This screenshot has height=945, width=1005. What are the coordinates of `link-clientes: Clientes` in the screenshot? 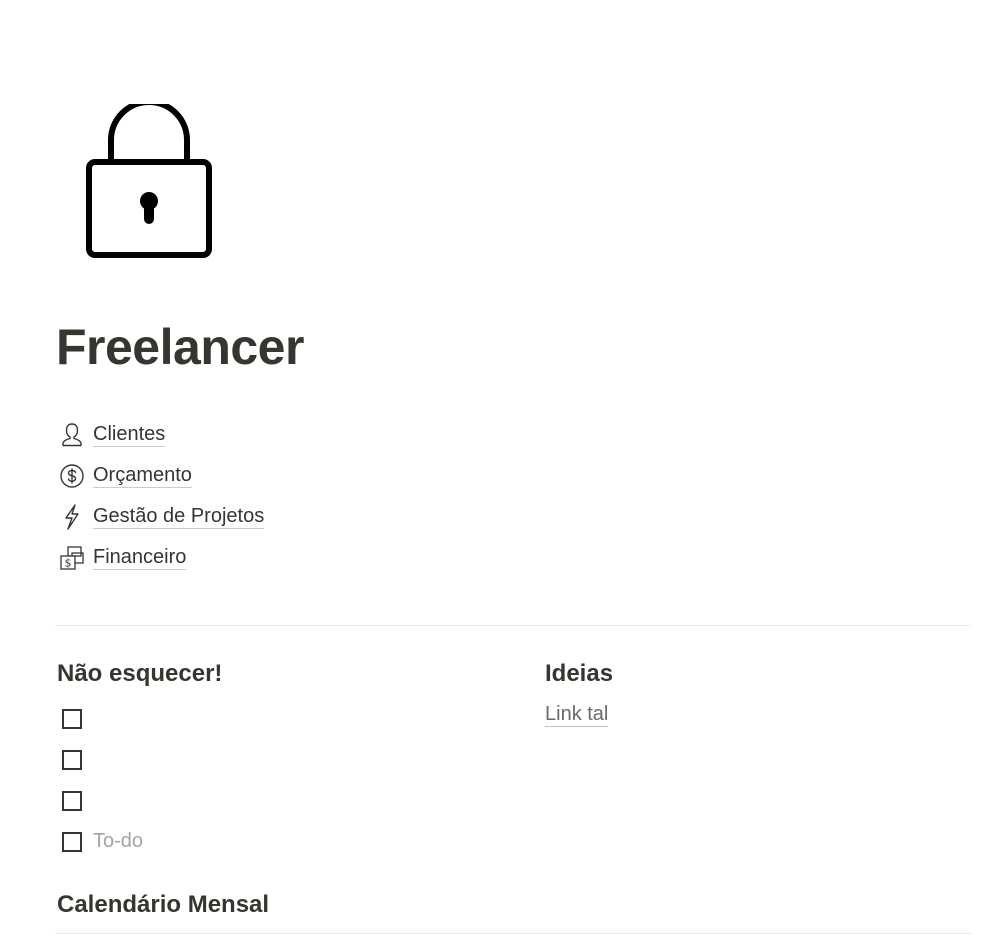 It's located at (161, 434).